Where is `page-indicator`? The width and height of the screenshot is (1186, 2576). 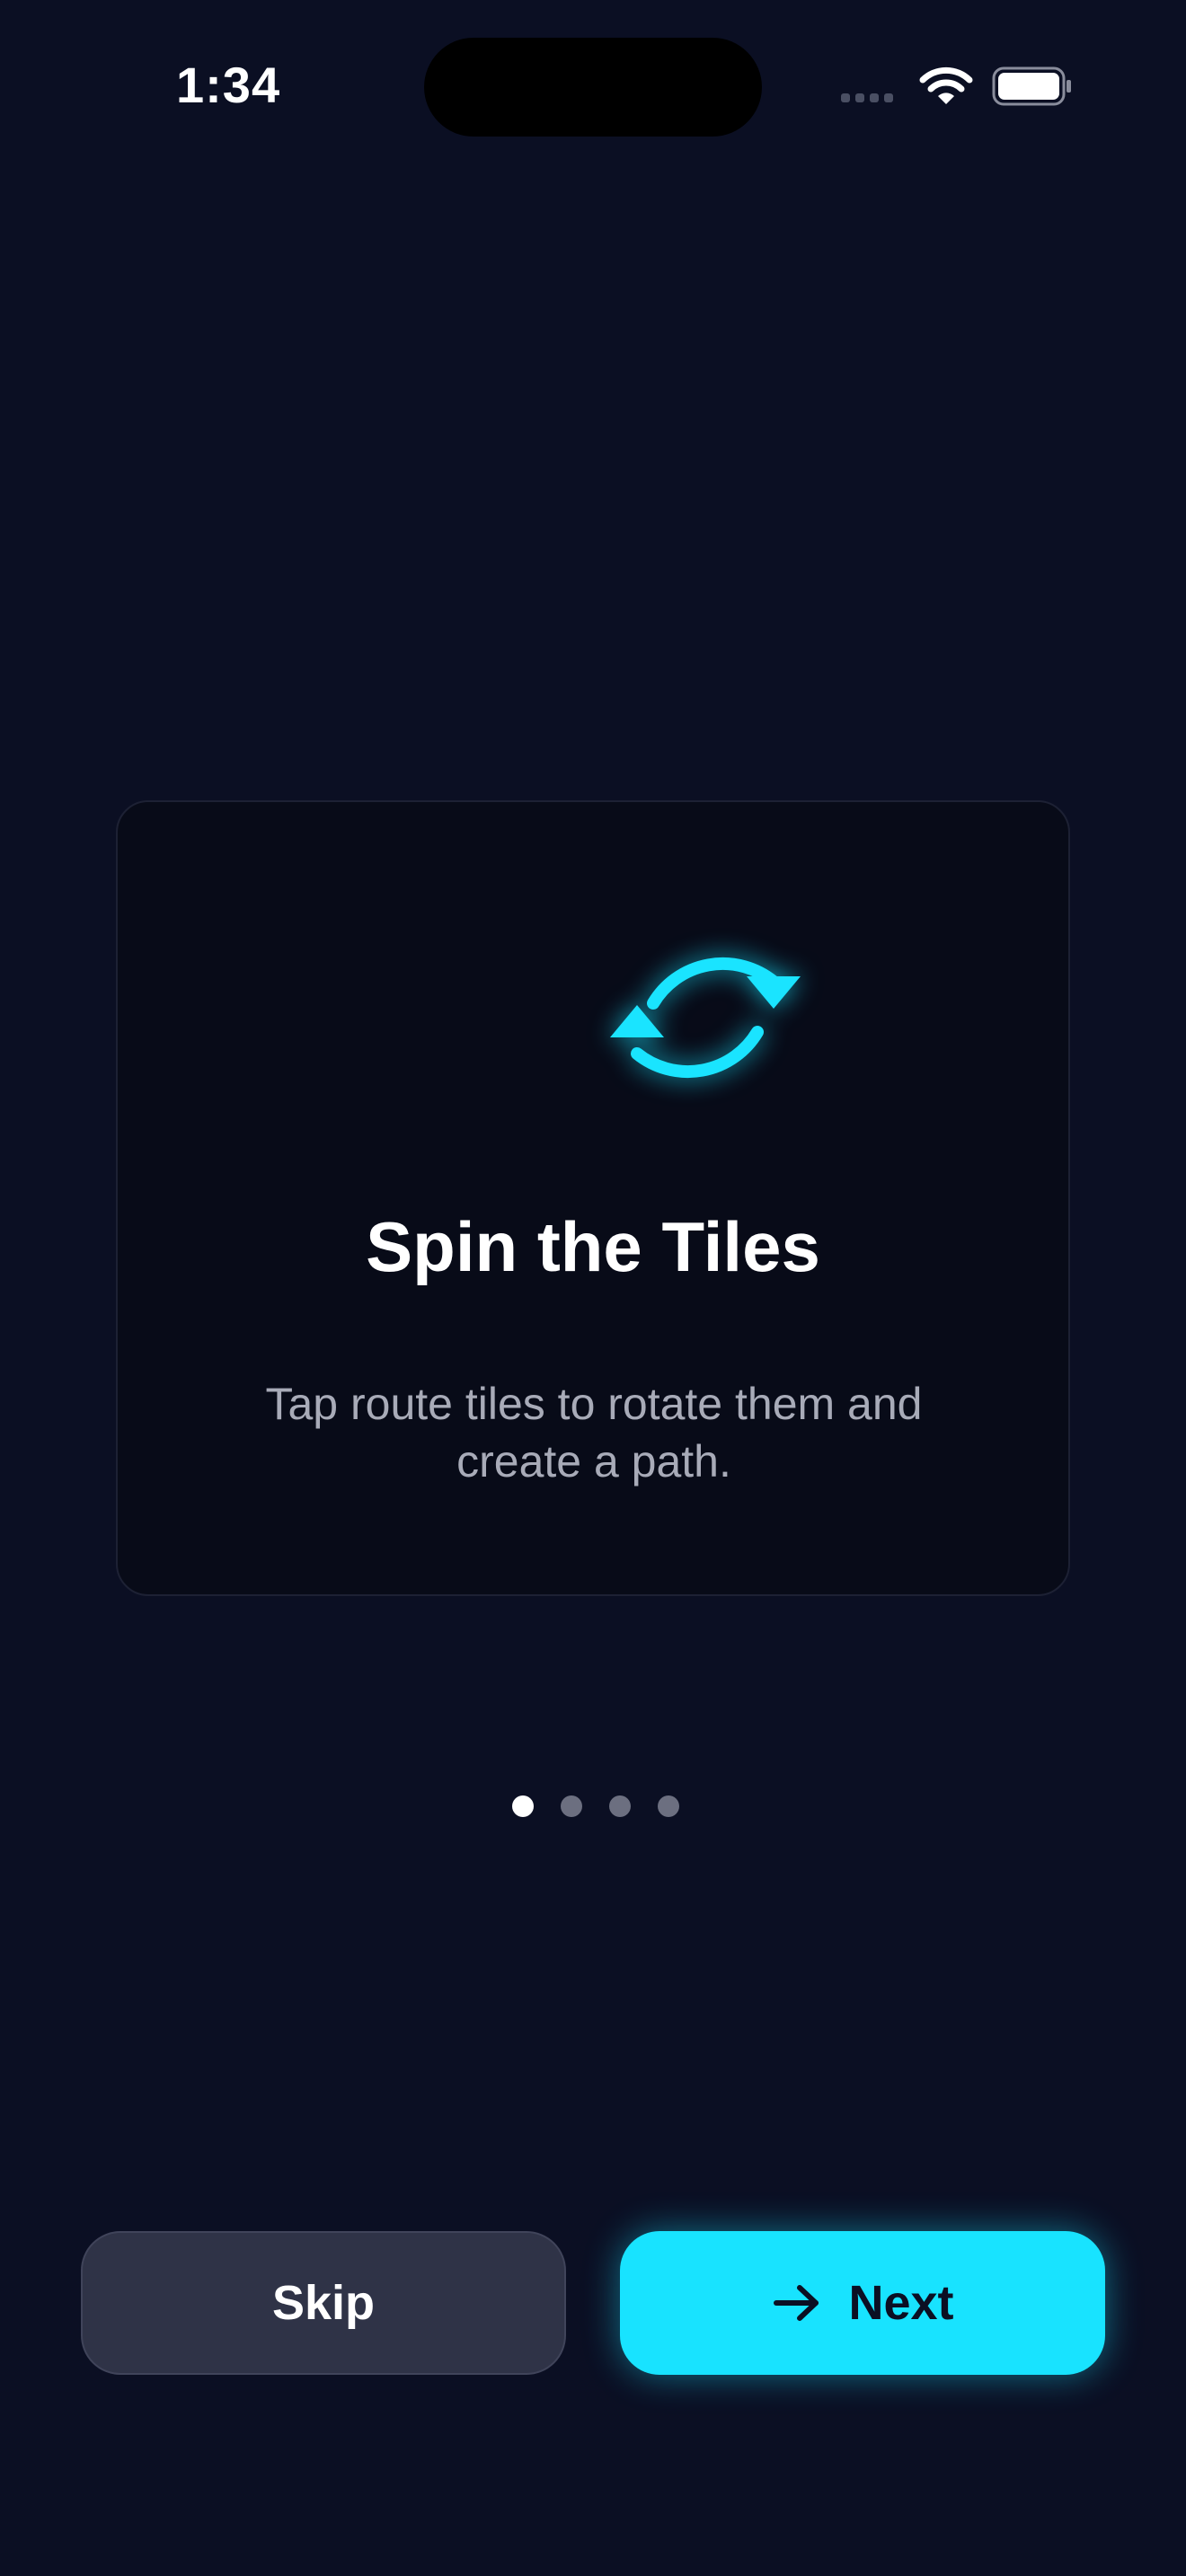 page-indicator is located at coordinates (595, 1806).